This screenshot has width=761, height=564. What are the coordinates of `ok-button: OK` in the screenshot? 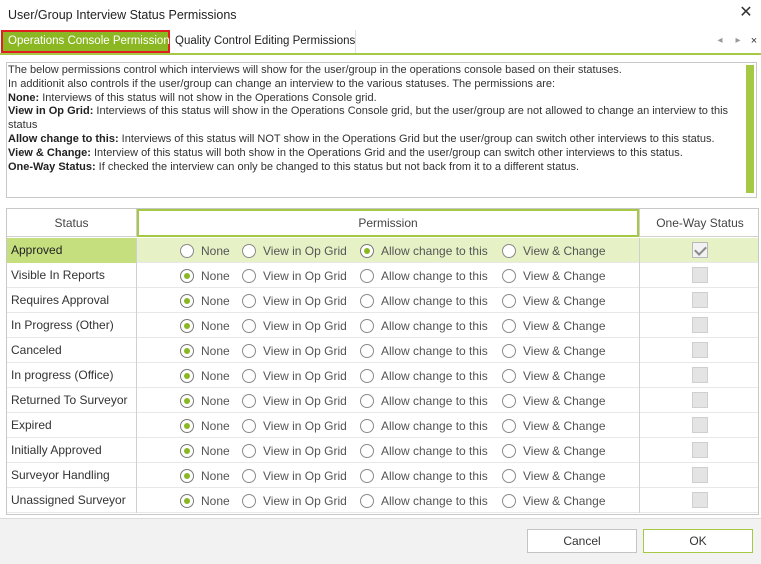 It's located at (698, 541).